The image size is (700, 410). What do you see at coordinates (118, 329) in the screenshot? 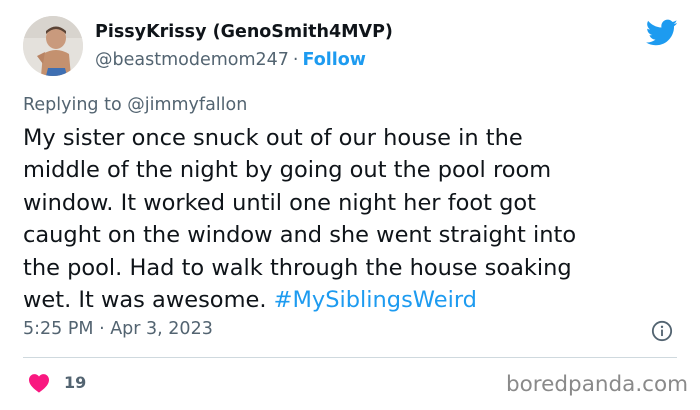
I see `tweet-timestamp: 5:25 PM · Apr 3, 2023` at bounding box center [118, 329].